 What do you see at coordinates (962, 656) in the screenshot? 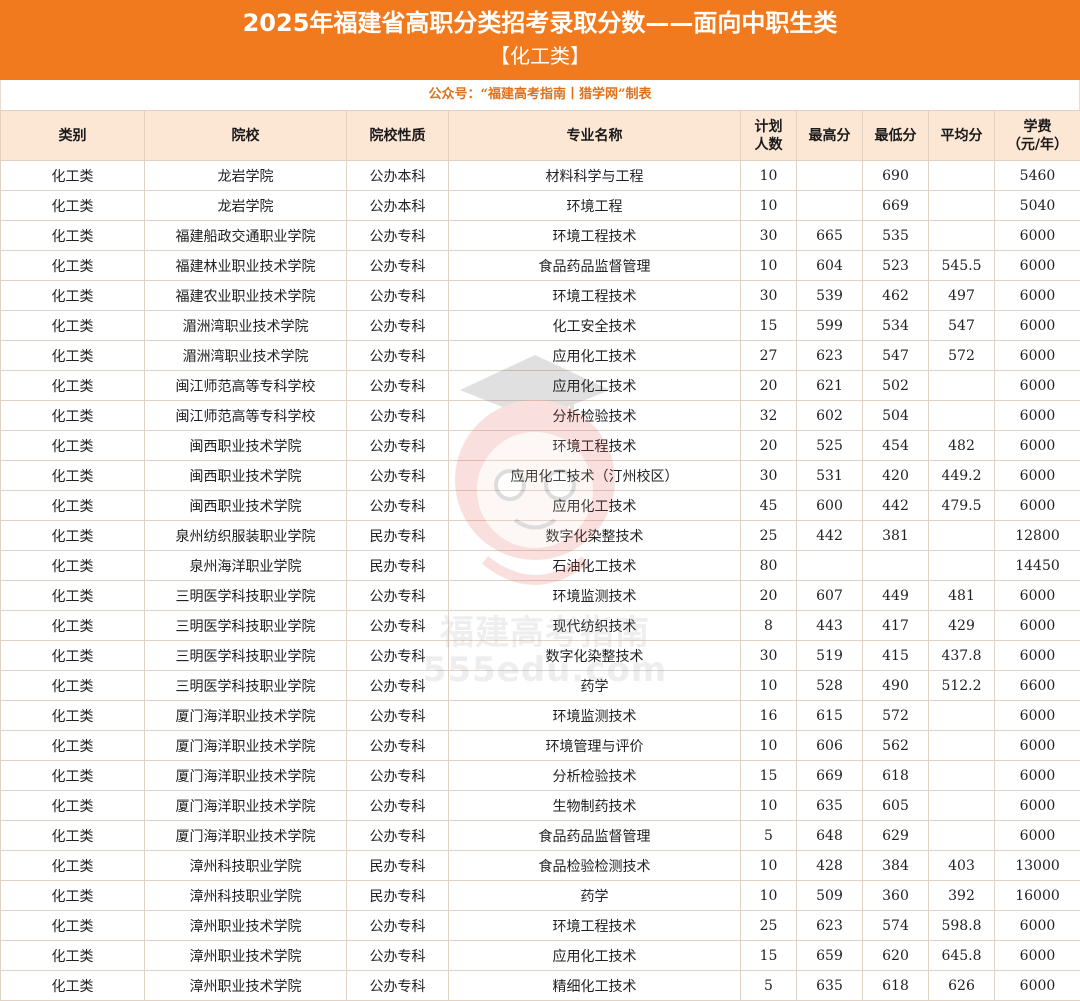
I see `table-cell: 437.8` at bounding box center [962, 656].